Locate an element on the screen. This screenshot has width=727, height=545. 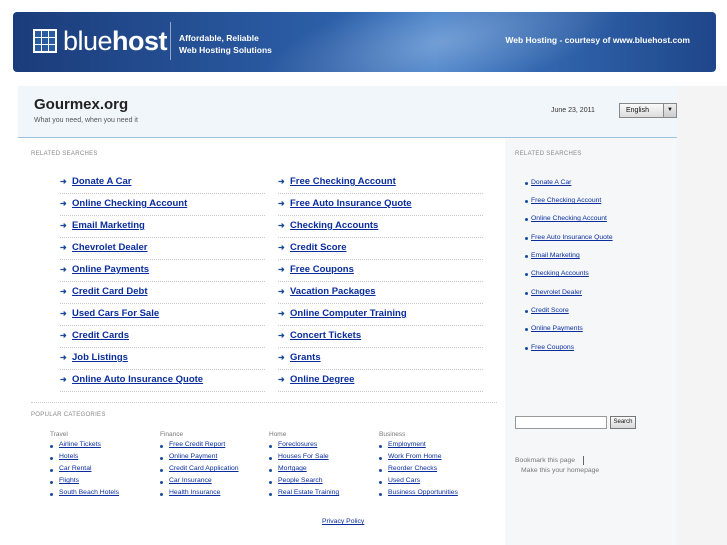
list-item: ➜ Free Coupons is located at coordinates (380, 271).